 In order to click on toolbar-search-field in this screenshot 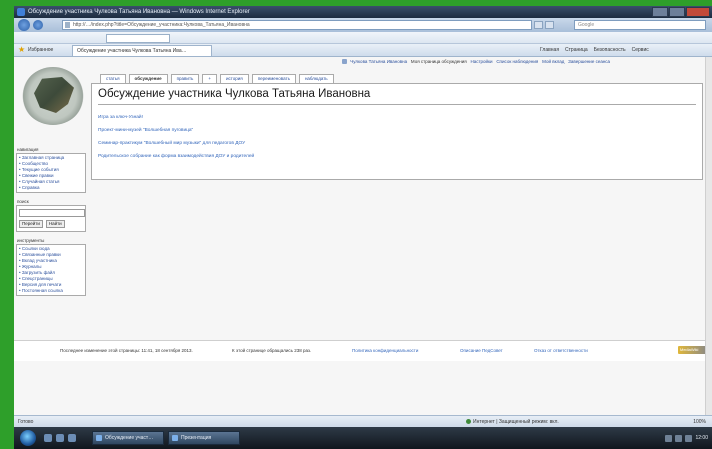, I will do `click(138, 38)`.